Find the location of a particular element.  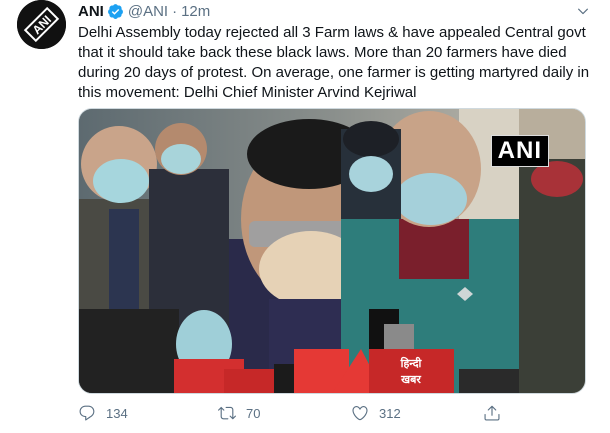

mic-logo-text-2: खबर is located at coordinates (410, 379).